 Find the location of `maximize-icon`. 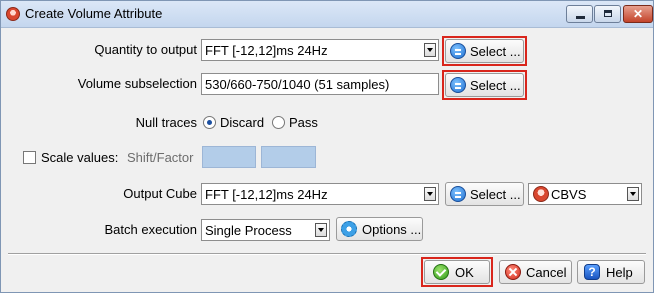

maximize-icon is located at coordinates (608, 13).